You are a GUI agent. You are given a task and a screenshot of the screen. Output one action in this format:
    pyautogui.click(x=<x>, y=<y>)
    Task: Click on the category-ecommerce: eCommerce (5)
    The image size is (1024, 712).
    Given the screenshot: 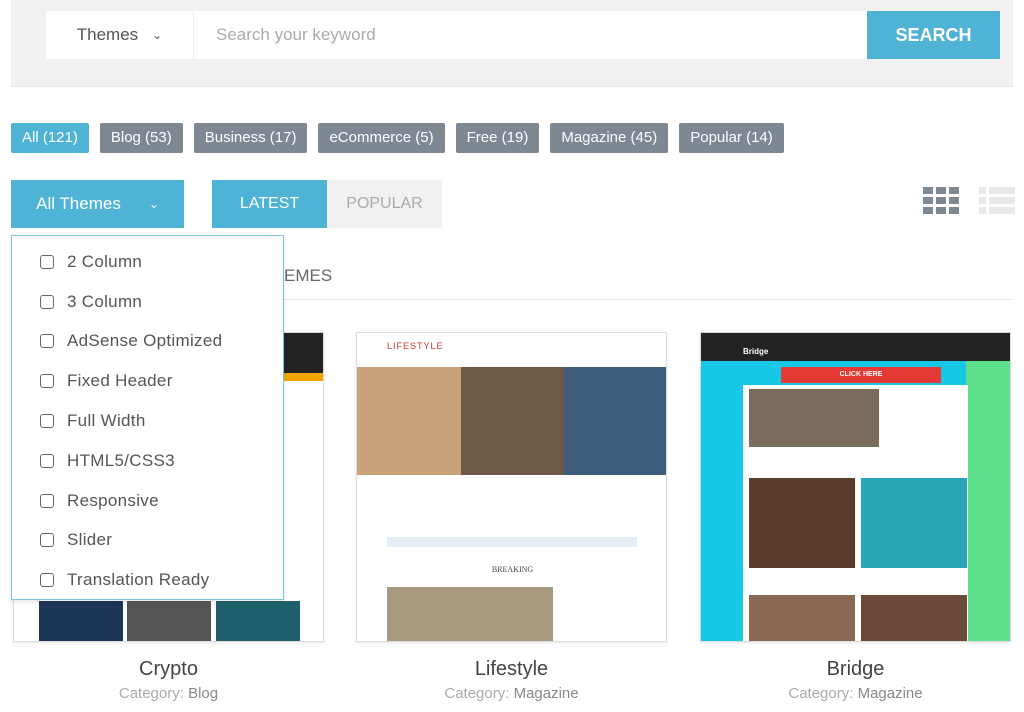 What is the action you would take?
    pyautogui.click(x=381, y=138)
    